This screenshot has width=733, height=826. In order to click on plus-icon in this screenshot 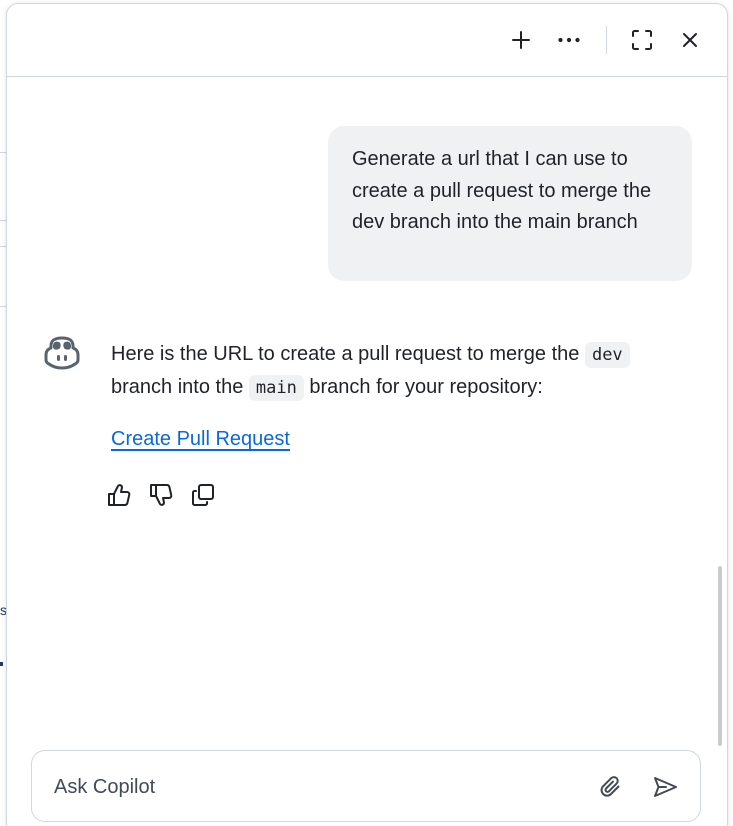, I will do `click(521, 40)`.